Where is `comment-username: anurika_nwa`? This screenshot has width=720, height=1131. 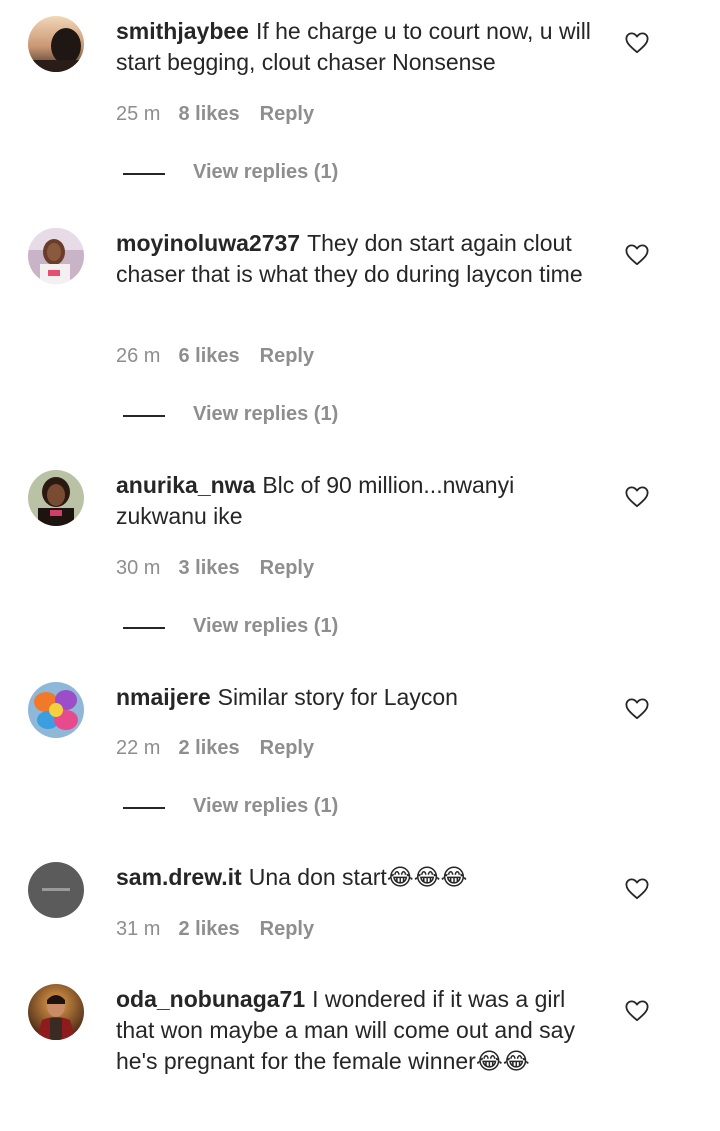
comment-username: anurika_nwa is located at coordinates (185, 485).